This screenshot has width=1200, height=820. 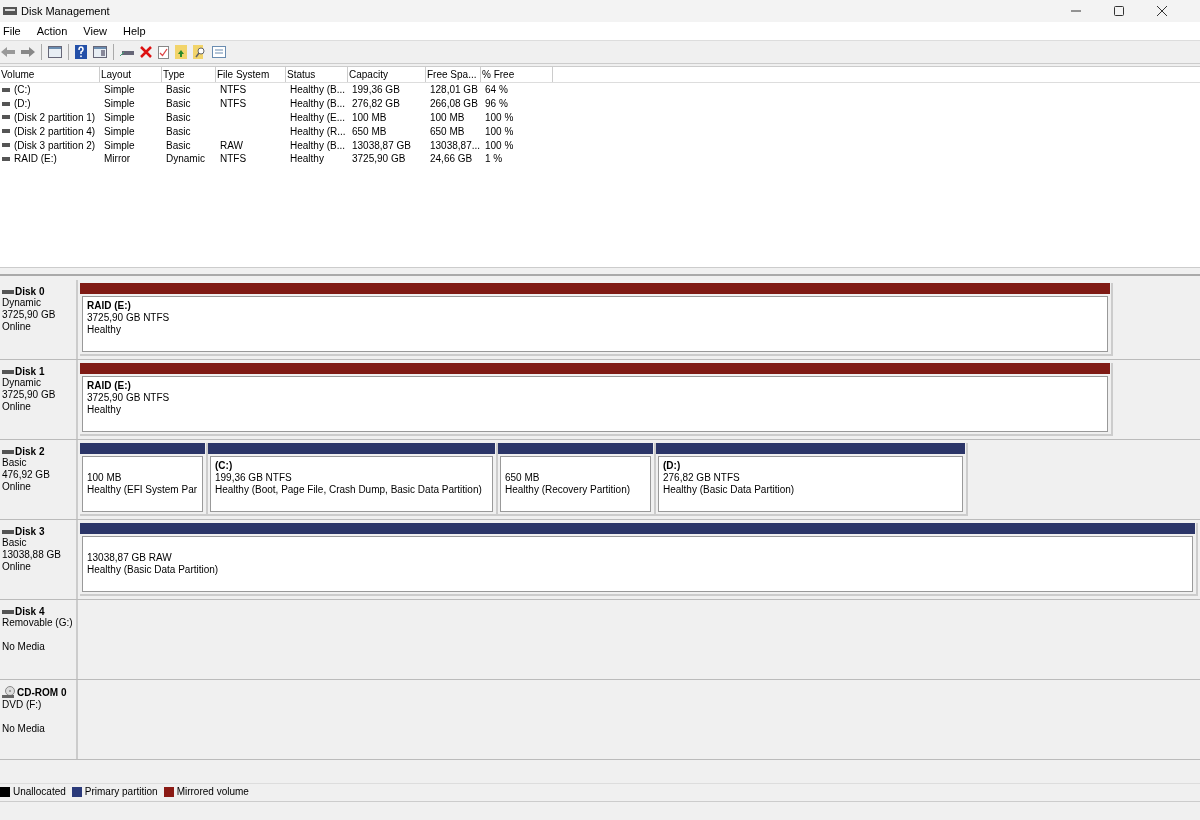 I want to click on table-cell: Mirror, so click(x=117, y=159).